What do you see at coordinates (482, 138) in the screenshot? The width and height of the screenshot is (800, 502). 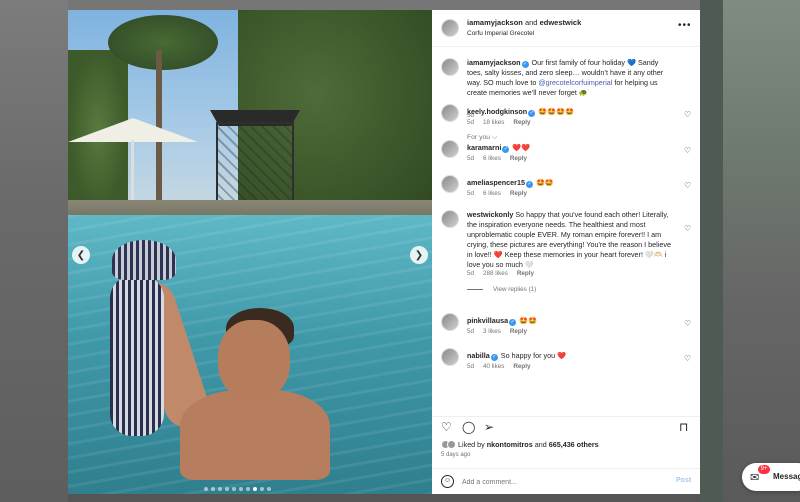 I see `for-you-filter: For you ⌵` at bounding box center [482, 138].